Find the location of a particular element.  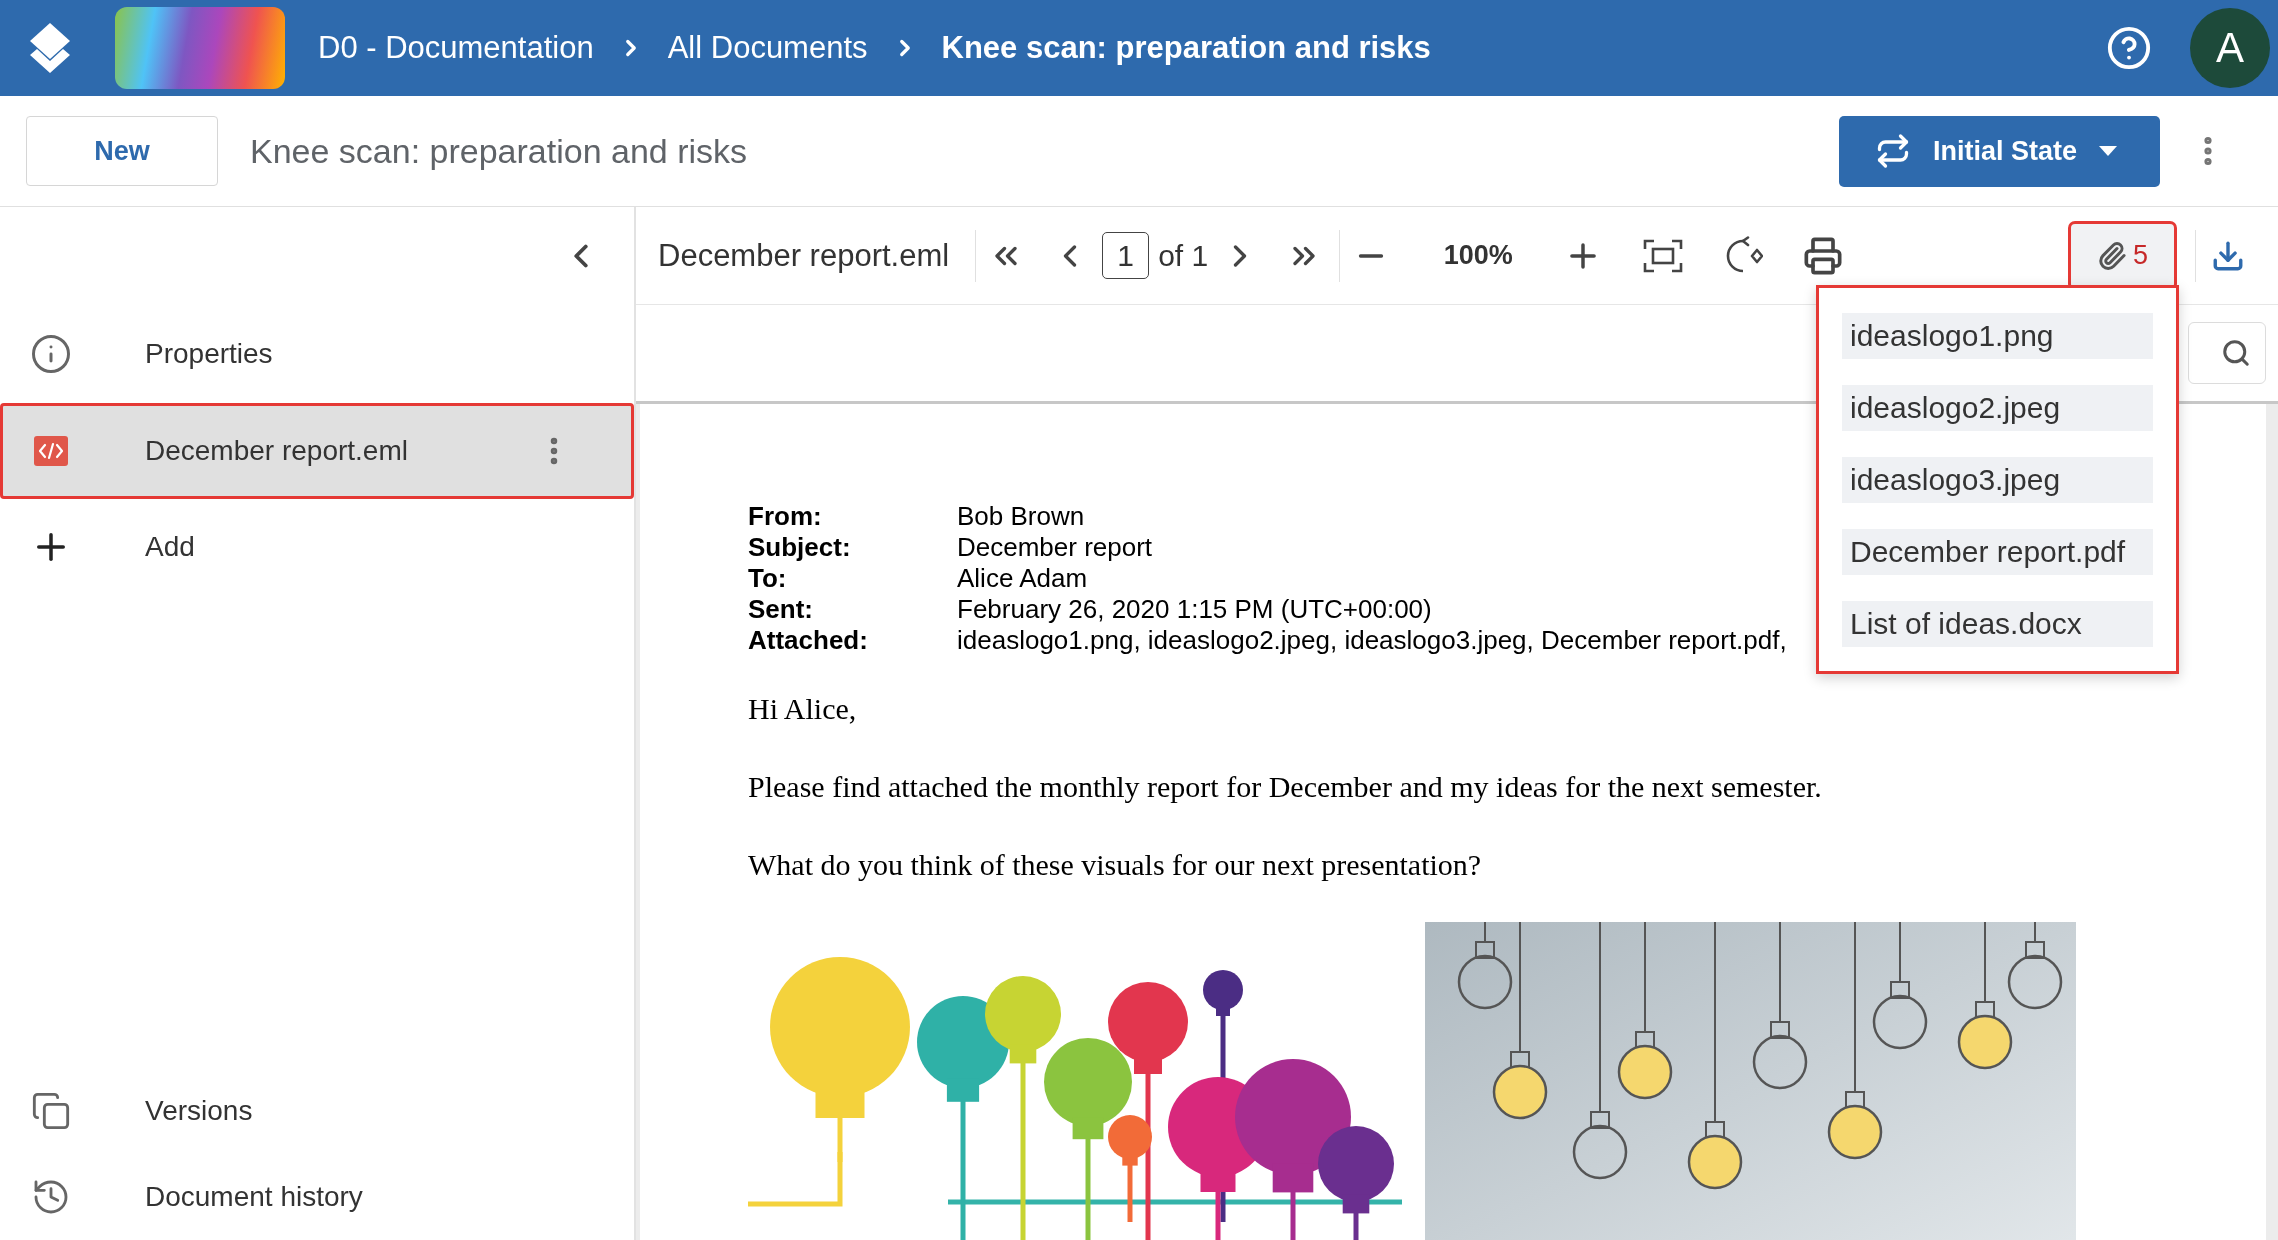

sidebar-item: Properties is located at coordinates (317, 354).